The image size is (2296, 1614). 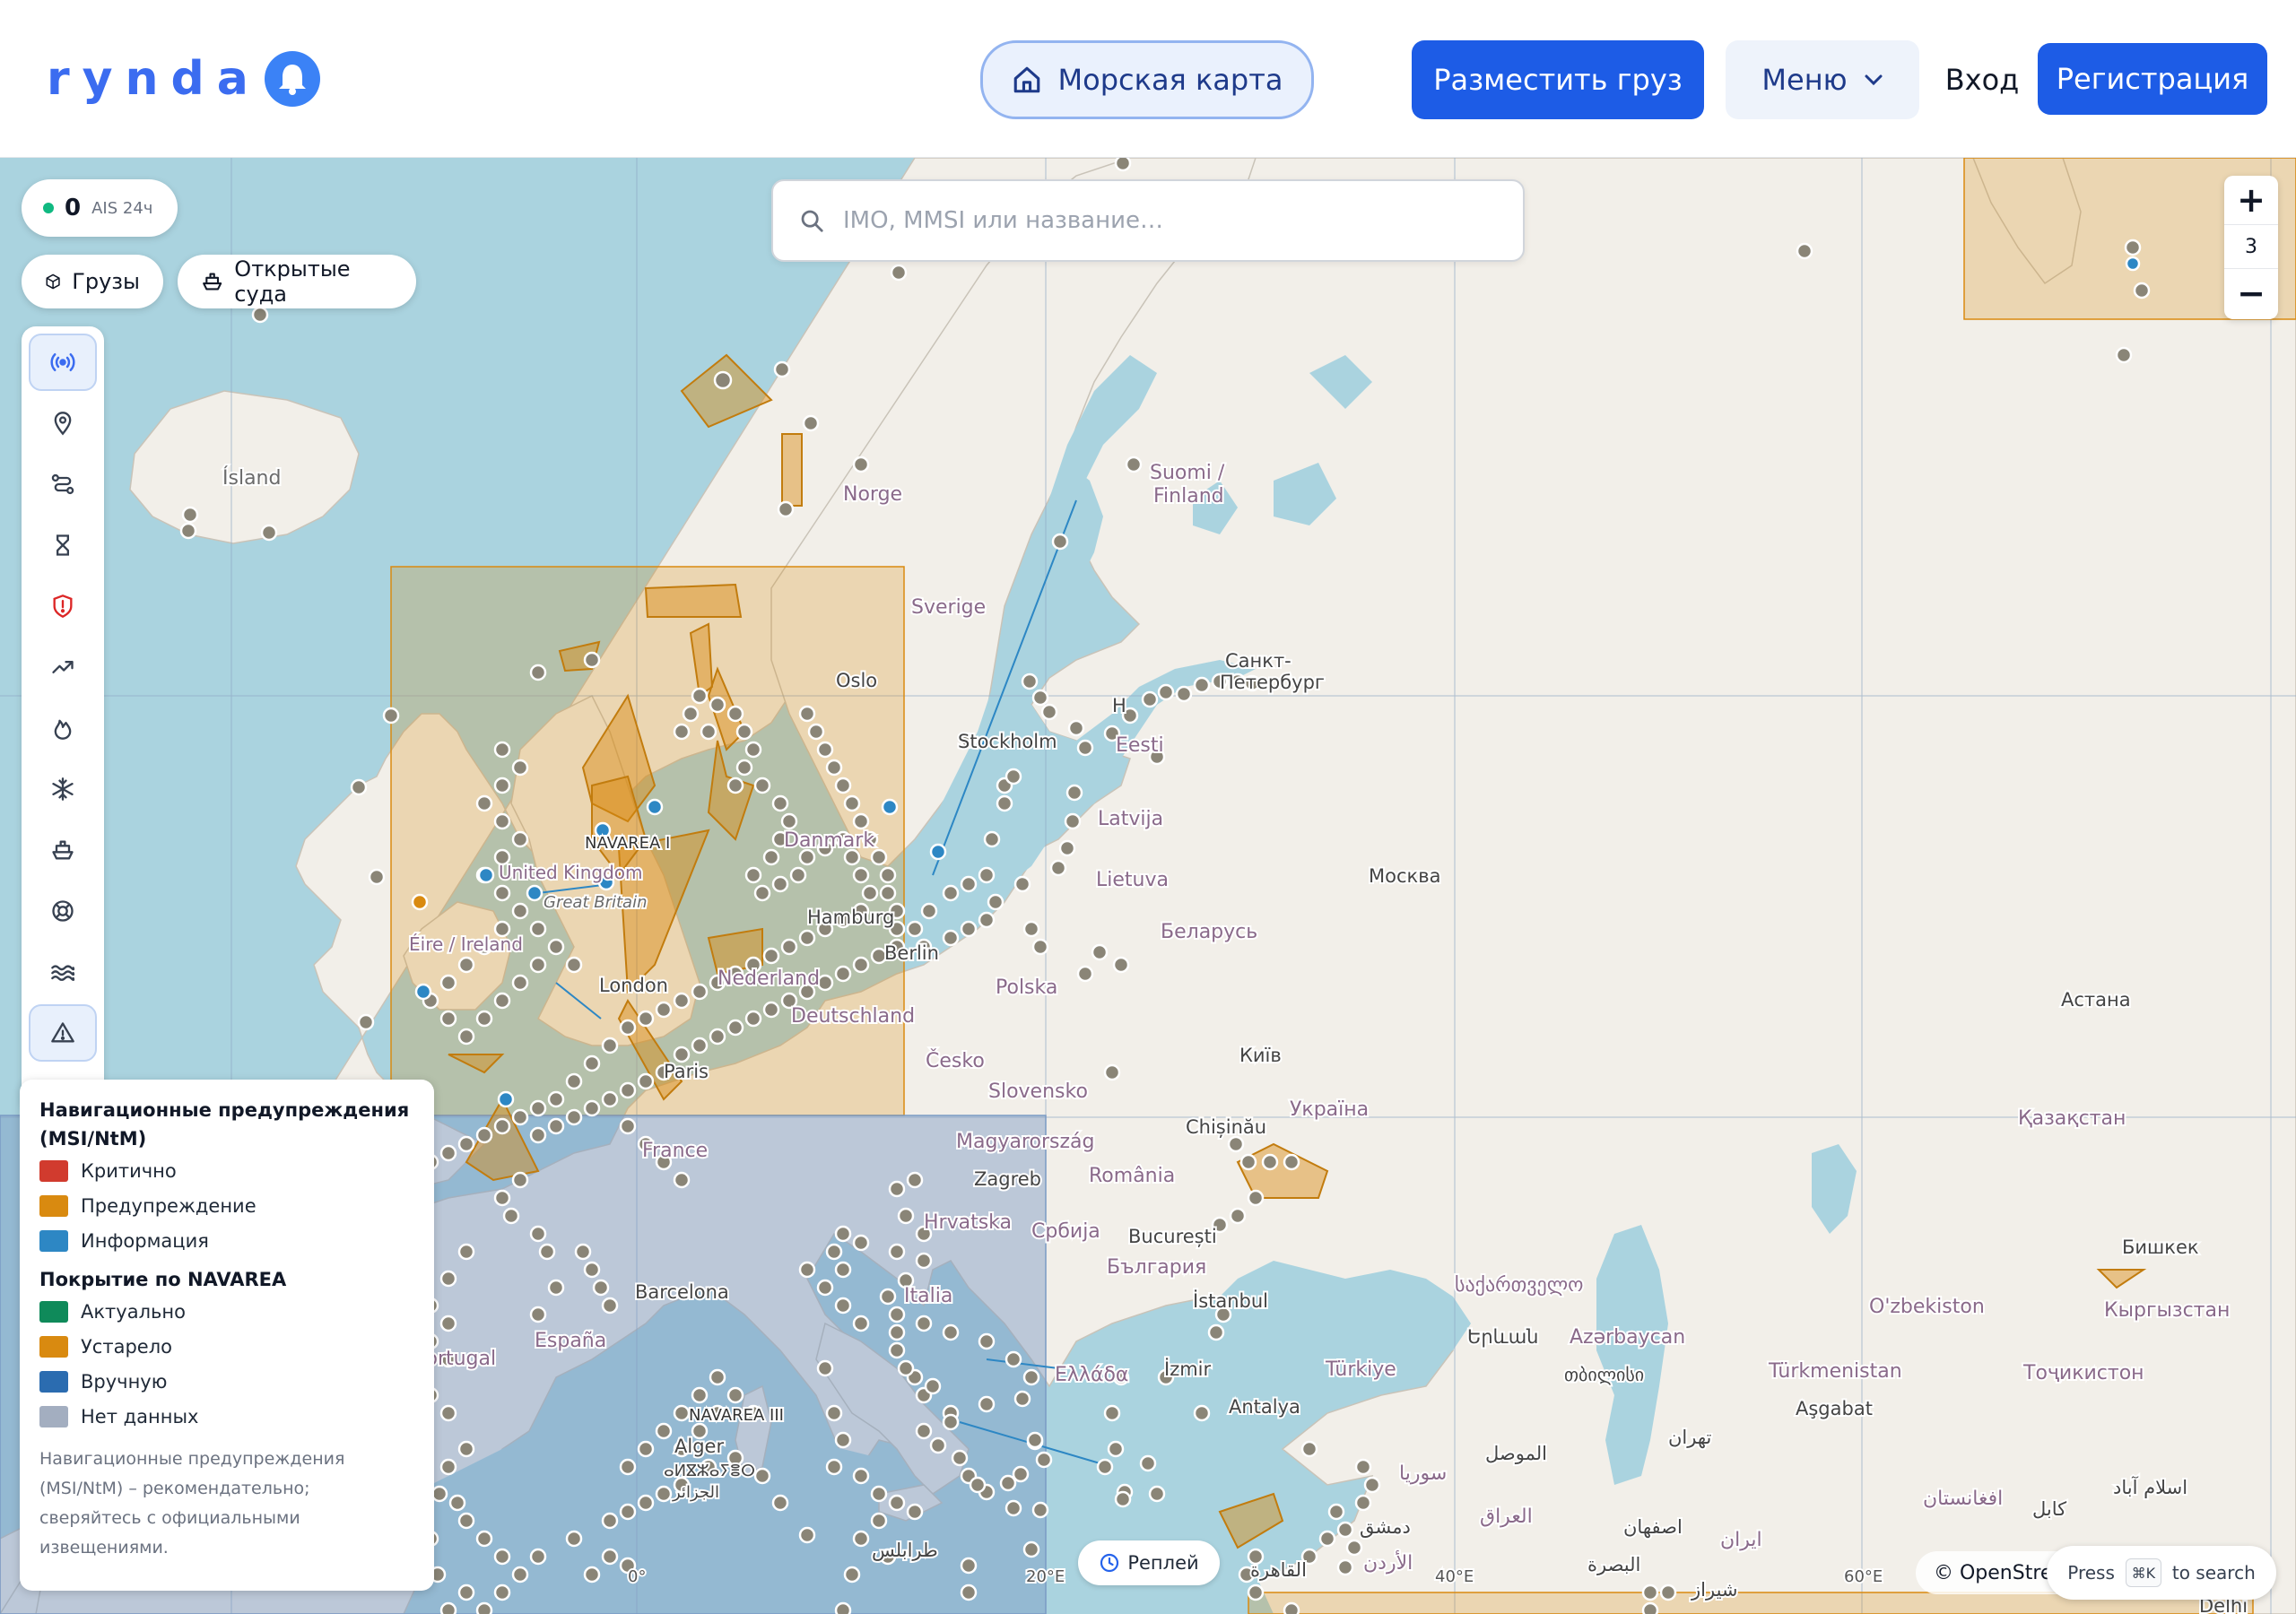 I want to click on home-icon, so click(x=1026, y=79).